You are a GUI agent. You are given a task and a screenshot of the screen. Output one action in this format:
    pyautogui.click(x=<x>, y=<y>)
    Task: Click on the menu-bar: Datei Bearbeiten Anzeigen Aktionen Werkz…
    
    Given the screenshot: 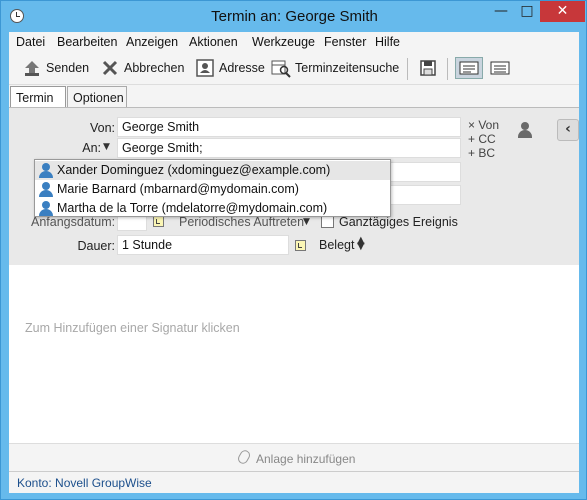 What is the action you would take?
    pyautogui.click(x=294, y=42)
    